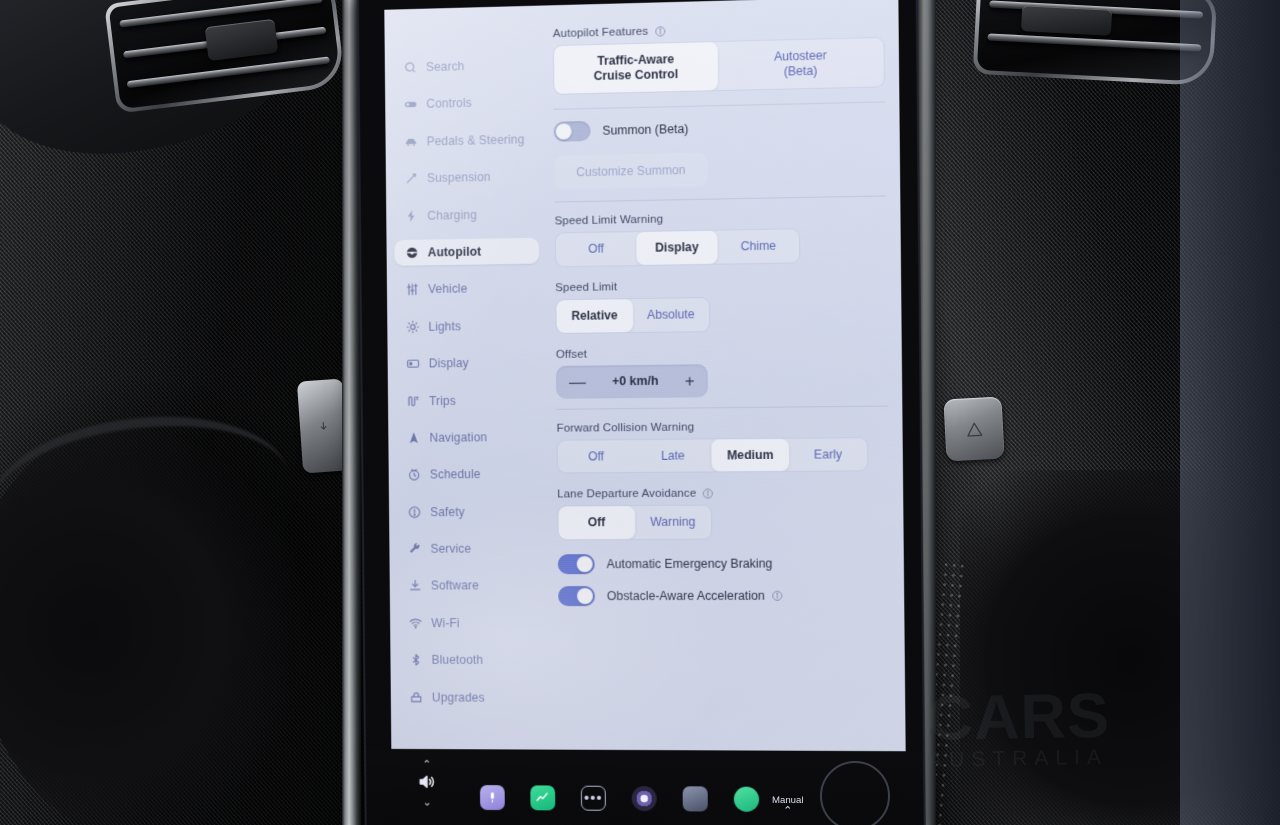 This screenshot has width=1280, height=825. Describe the element at coordinates (447, 511) in the screenshot. I see `sidebar-label: Safety` at that location.